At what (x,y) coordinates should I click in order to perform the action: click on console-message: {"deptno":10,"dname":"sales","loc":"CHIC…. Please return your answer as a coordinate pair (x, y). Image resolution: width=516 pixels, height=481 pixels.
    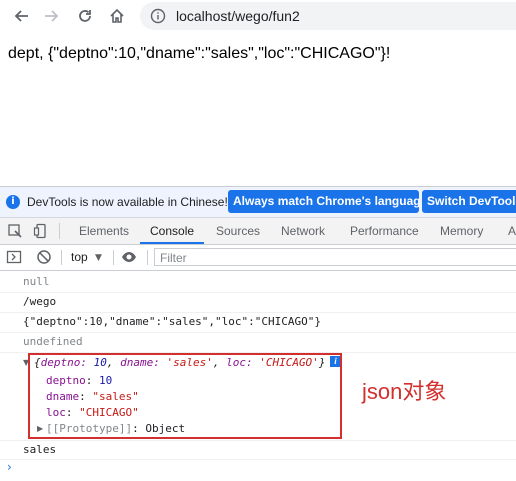
    Looking at the image, I should click on (258, 322).